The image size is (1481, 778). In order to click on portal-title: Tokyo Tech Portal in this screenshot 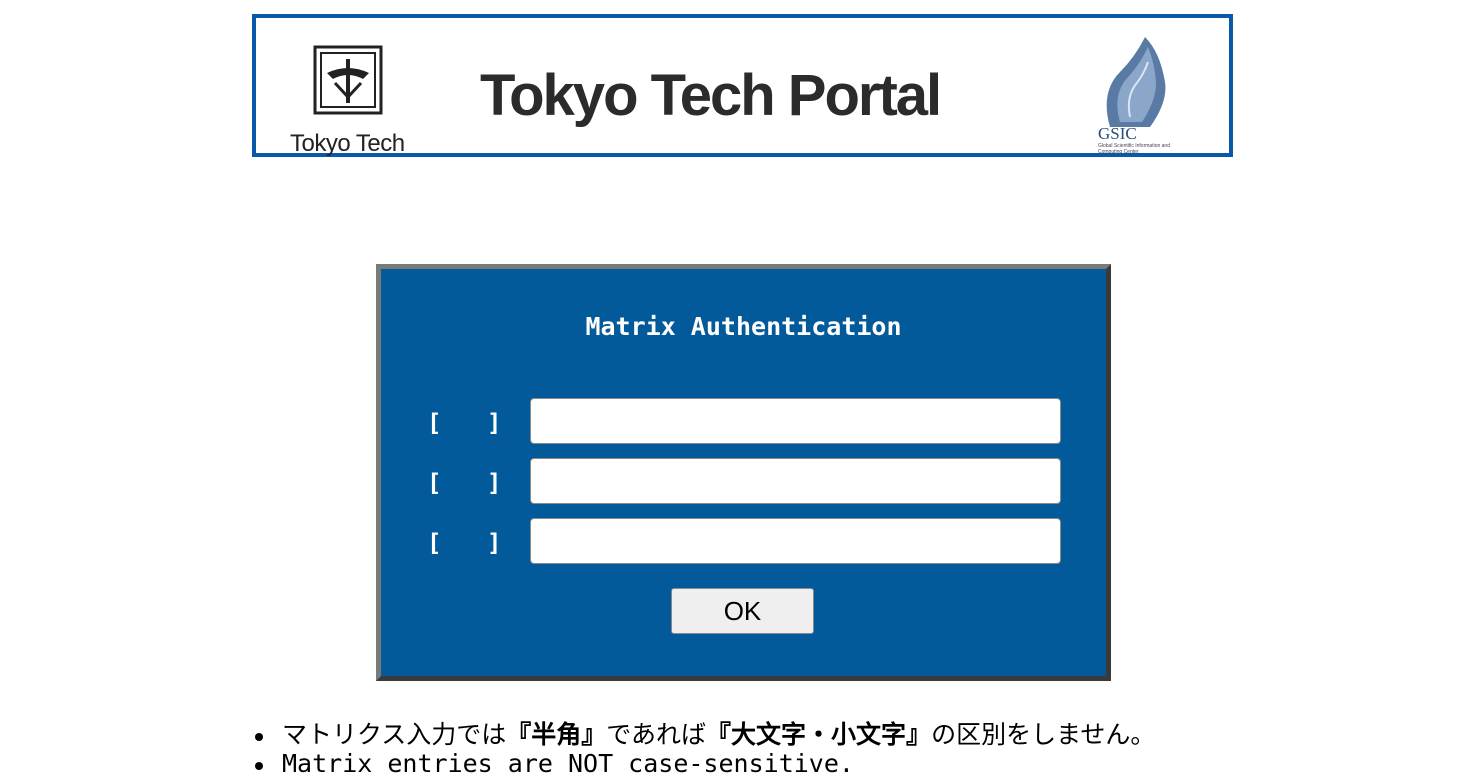, I will do `click(711, 95)`.